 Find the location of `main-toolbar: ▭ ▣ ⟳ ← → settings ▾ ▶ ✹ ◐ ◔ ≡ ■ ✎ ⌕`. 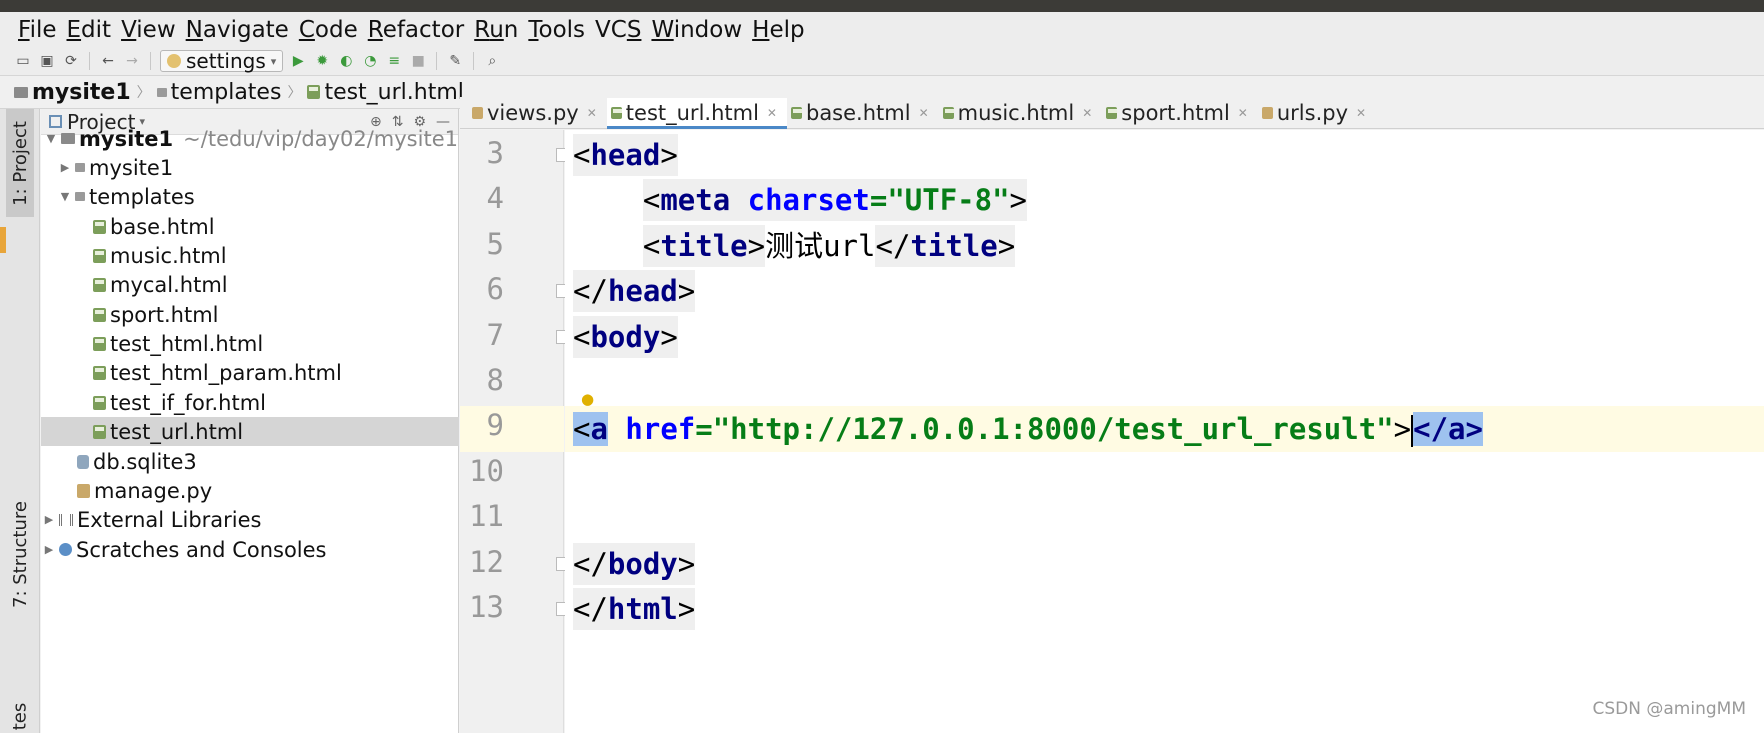

main-toolbar: ▭ ▣ ⟳ ← → settings ▾ ▶ ✹ ◐ ◔ ≡ ■ ✎ ⌕ is located at coordinates (882, 61).